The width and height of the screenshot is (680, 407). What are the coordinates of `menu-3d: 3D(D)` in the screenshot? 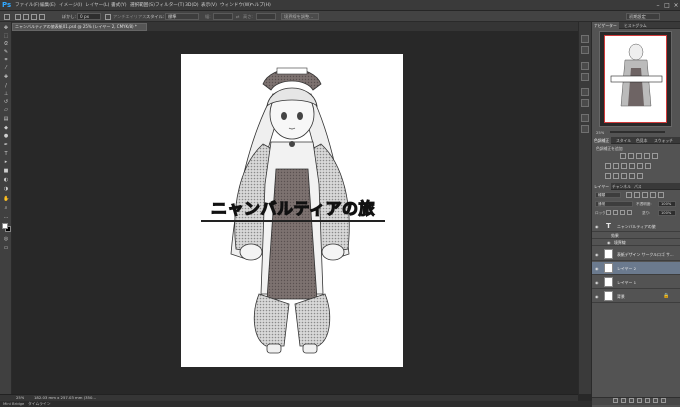 It's located at (192, 6).